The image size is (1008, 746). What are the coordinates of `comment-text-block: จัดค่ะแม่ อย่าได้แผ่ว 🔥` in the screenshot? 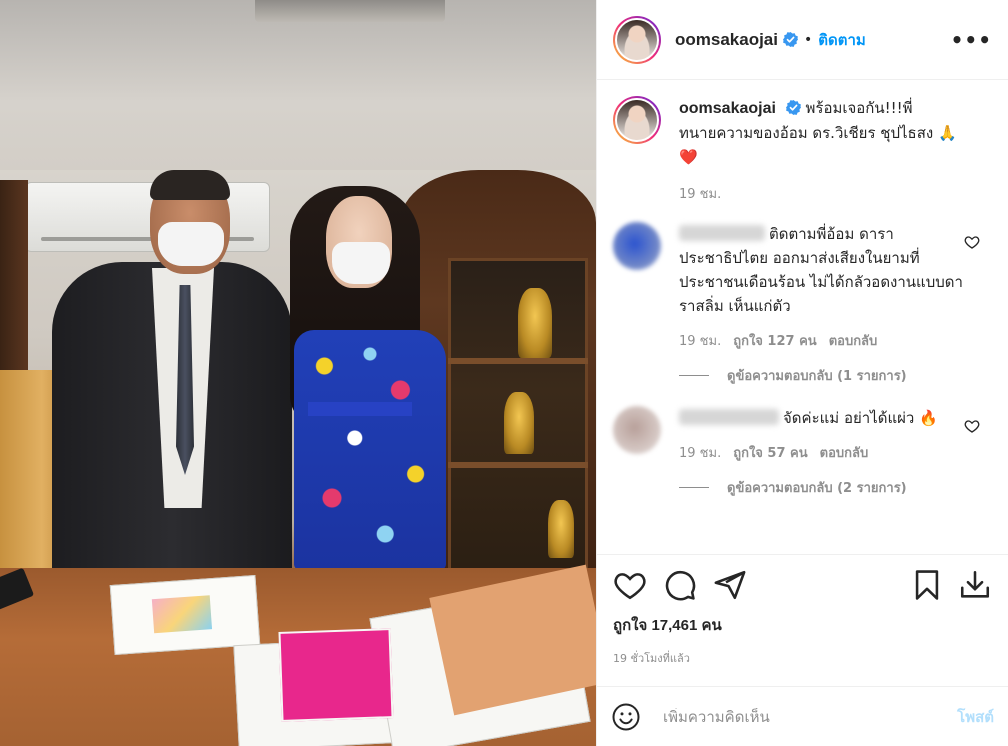 It's located at (822, 418).